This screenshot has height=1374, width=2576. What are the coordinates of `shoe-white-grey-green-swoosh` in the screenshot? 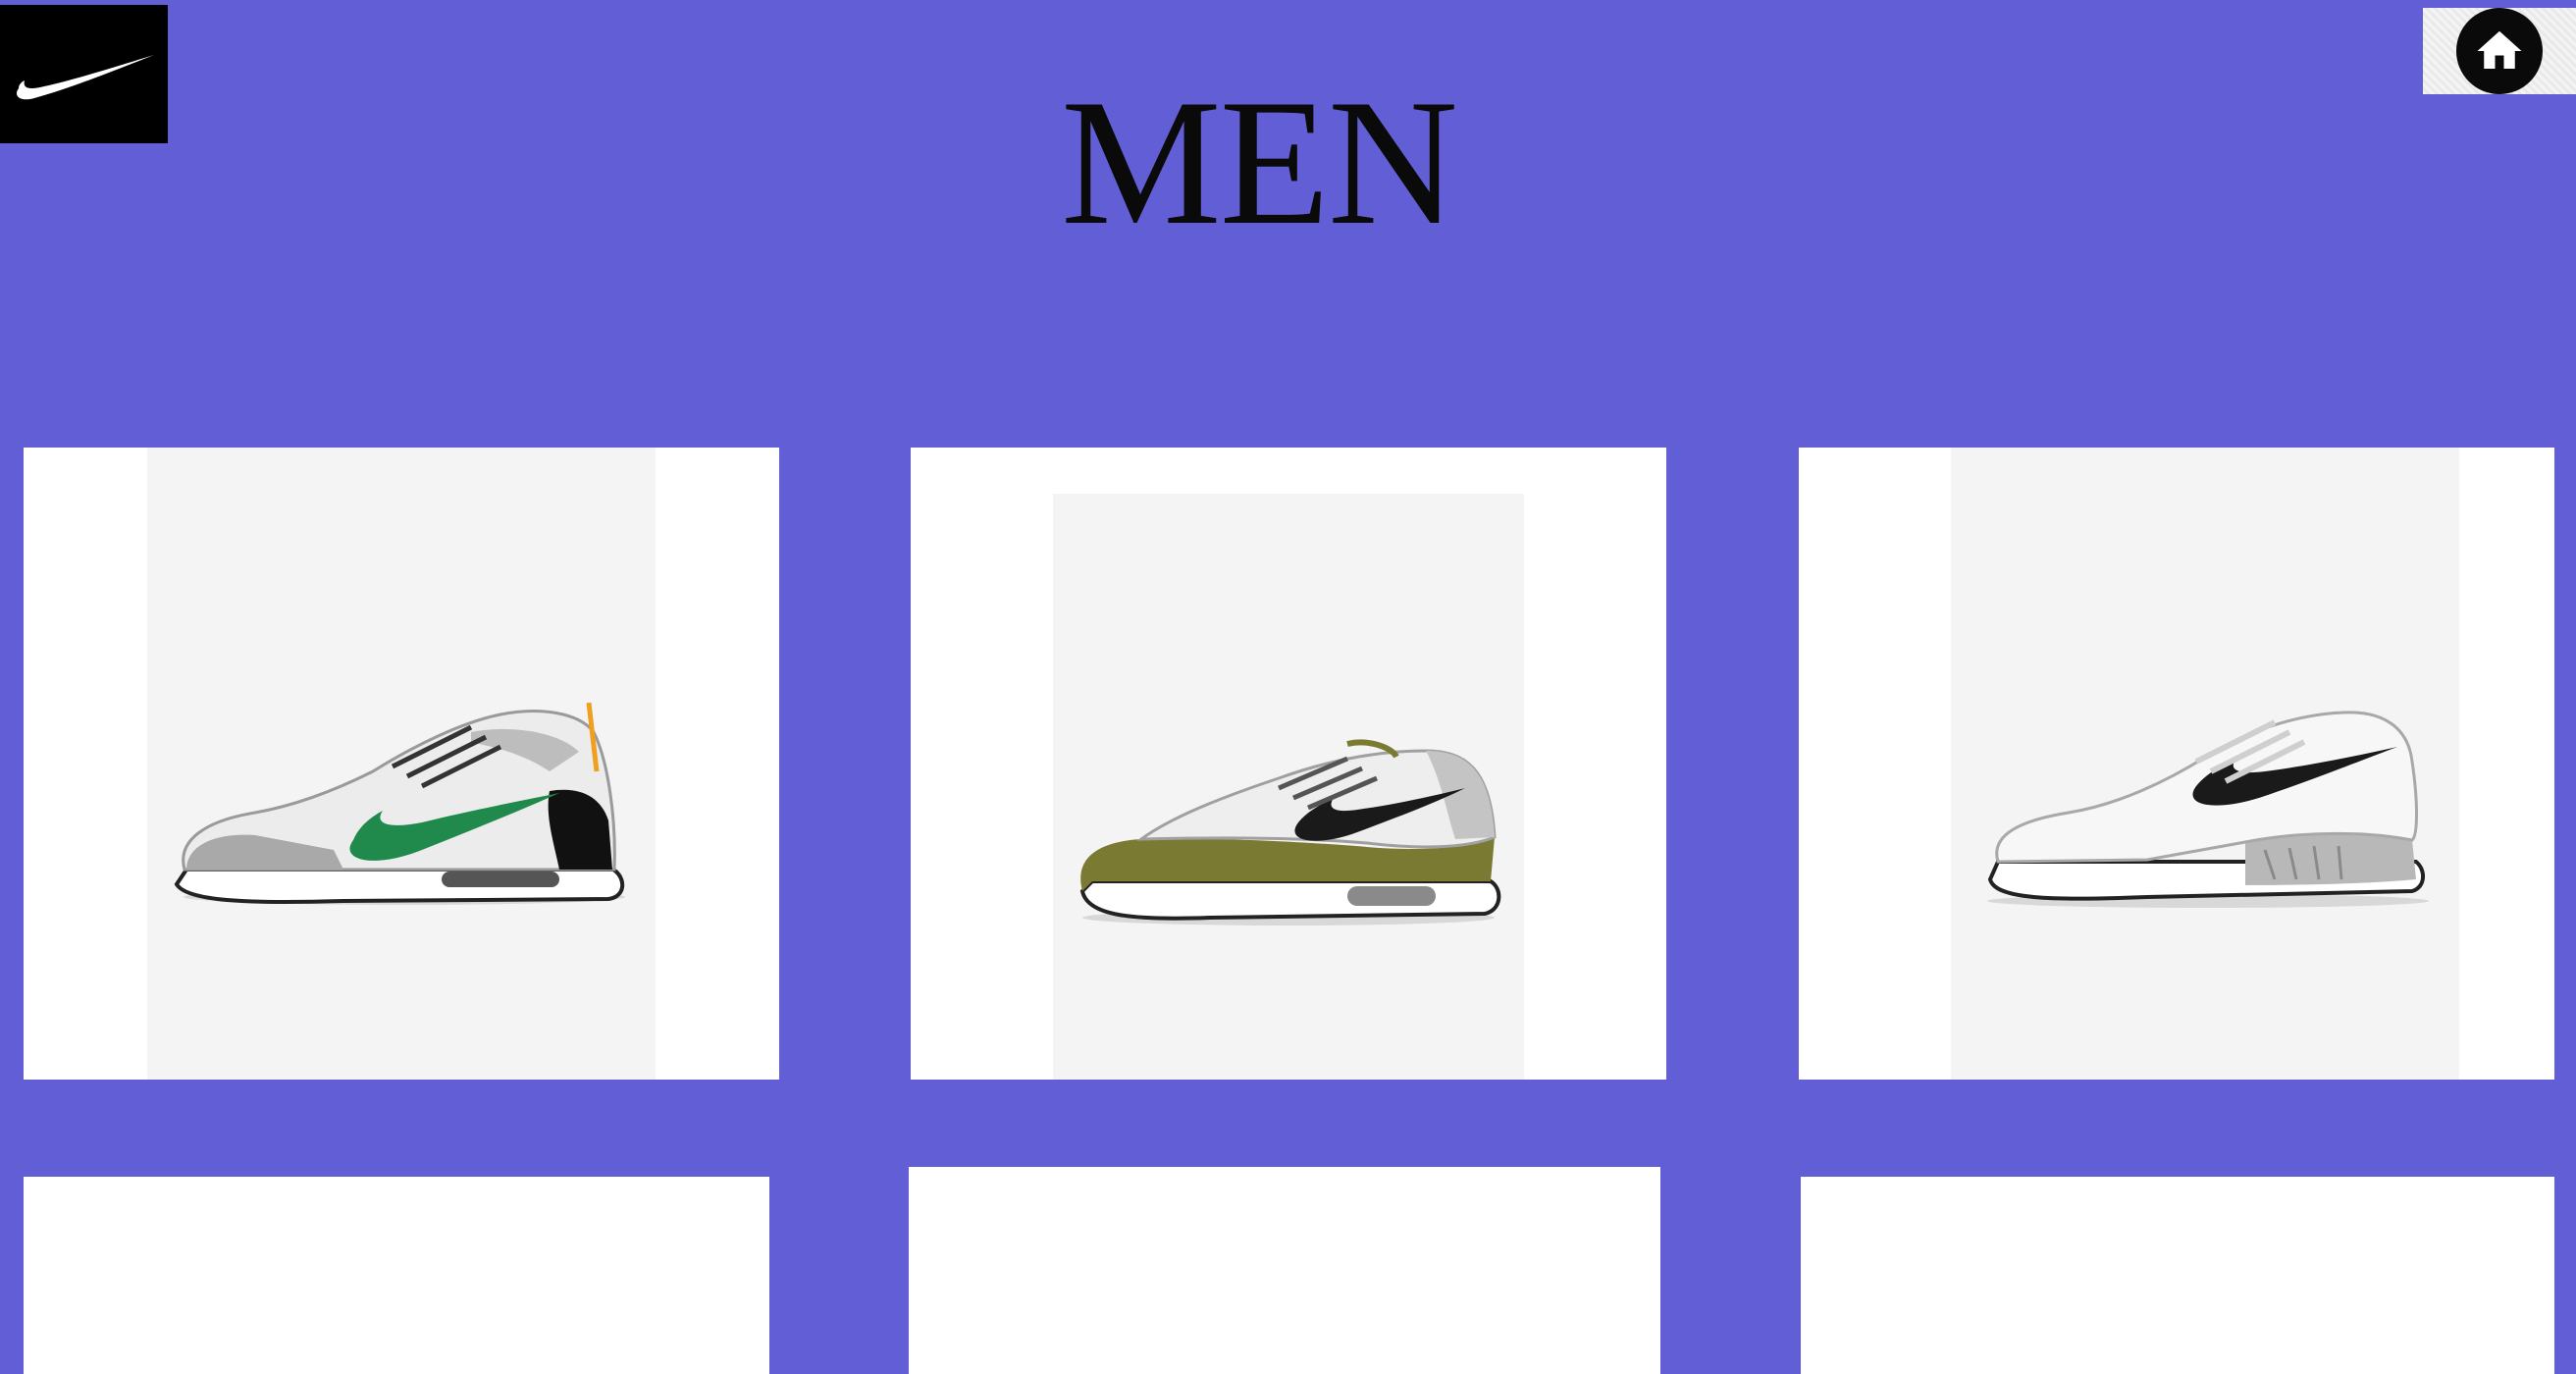 It's located at (399, 803).